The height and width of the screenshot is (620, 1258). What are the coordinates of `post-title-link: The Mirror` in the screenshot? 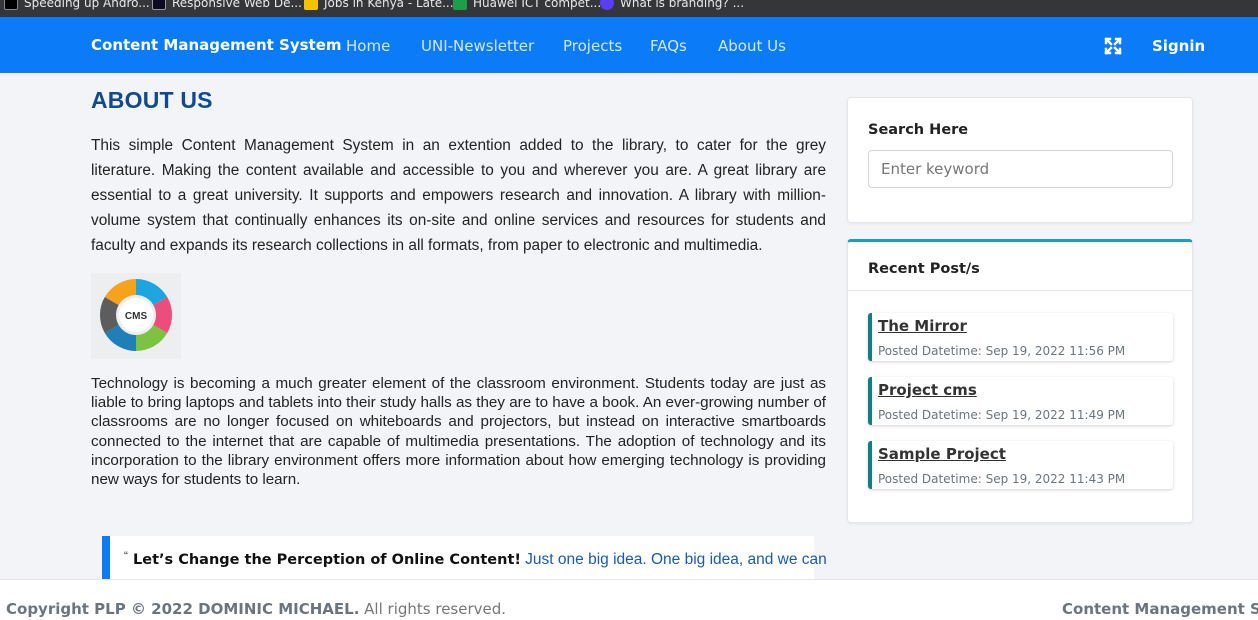 It's located at (922, 326).